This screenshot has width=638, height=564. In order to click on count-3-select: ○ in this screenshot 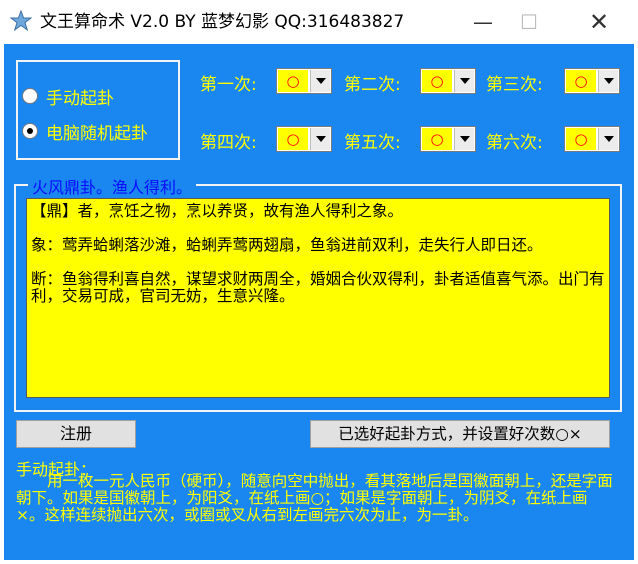, I will do `click(592, 81)`.